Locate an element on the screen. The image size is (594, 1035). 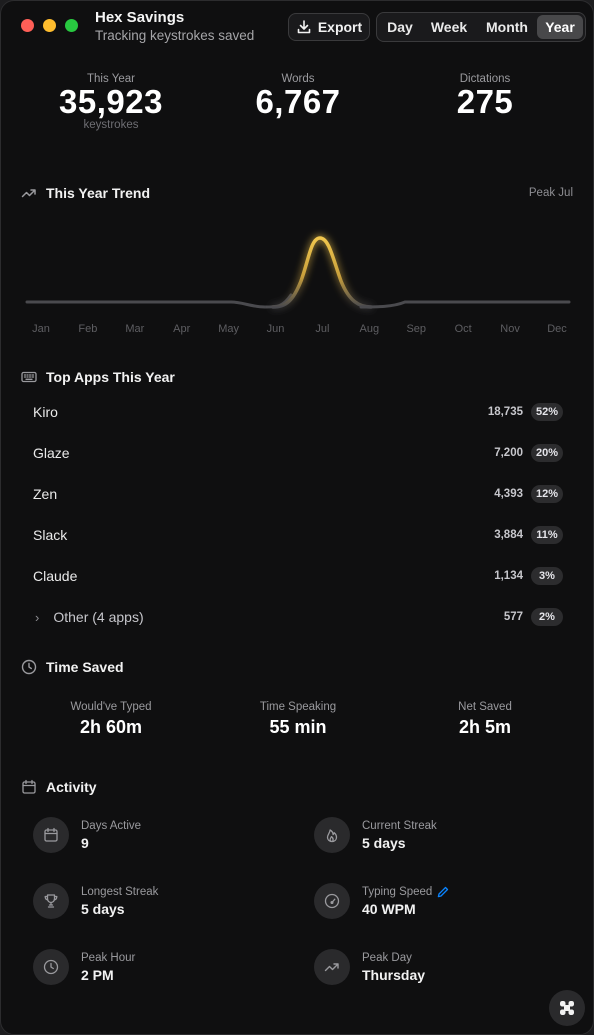
time-saved-title: Time Saved is located at coordinates (85, 667).